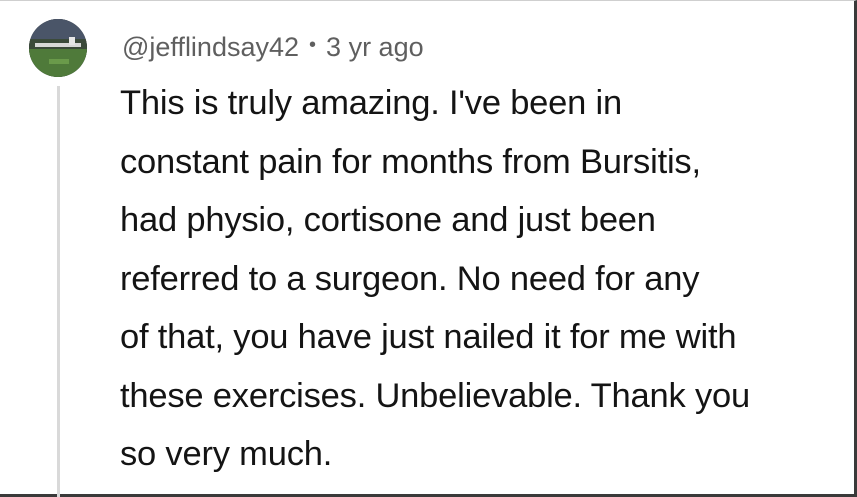 The width and height of the screenshot is (857, 497). Describe the element at coordinates (58, 291) in the screenshot. I see `thread-line` at that location.